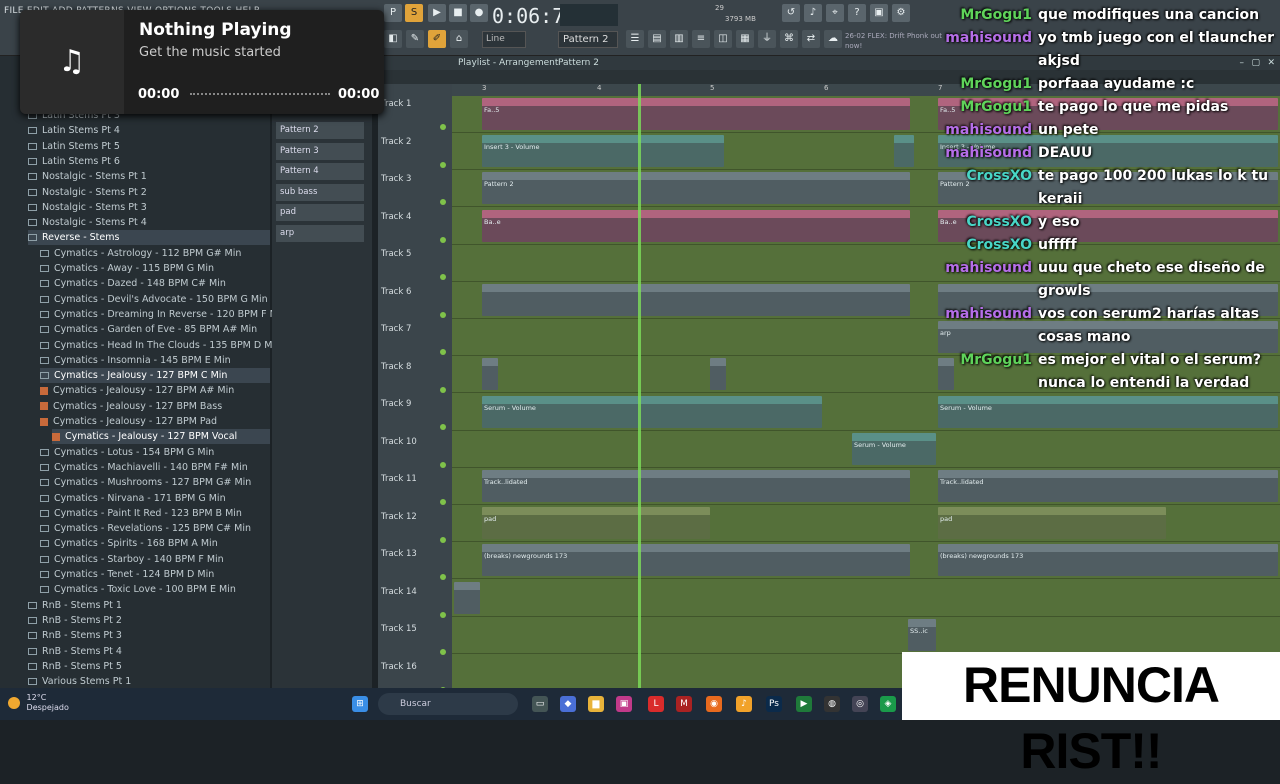 The height and width of the screenshot is (784, 1280). I want to click on track-name: Track 5, so click(396, 254).